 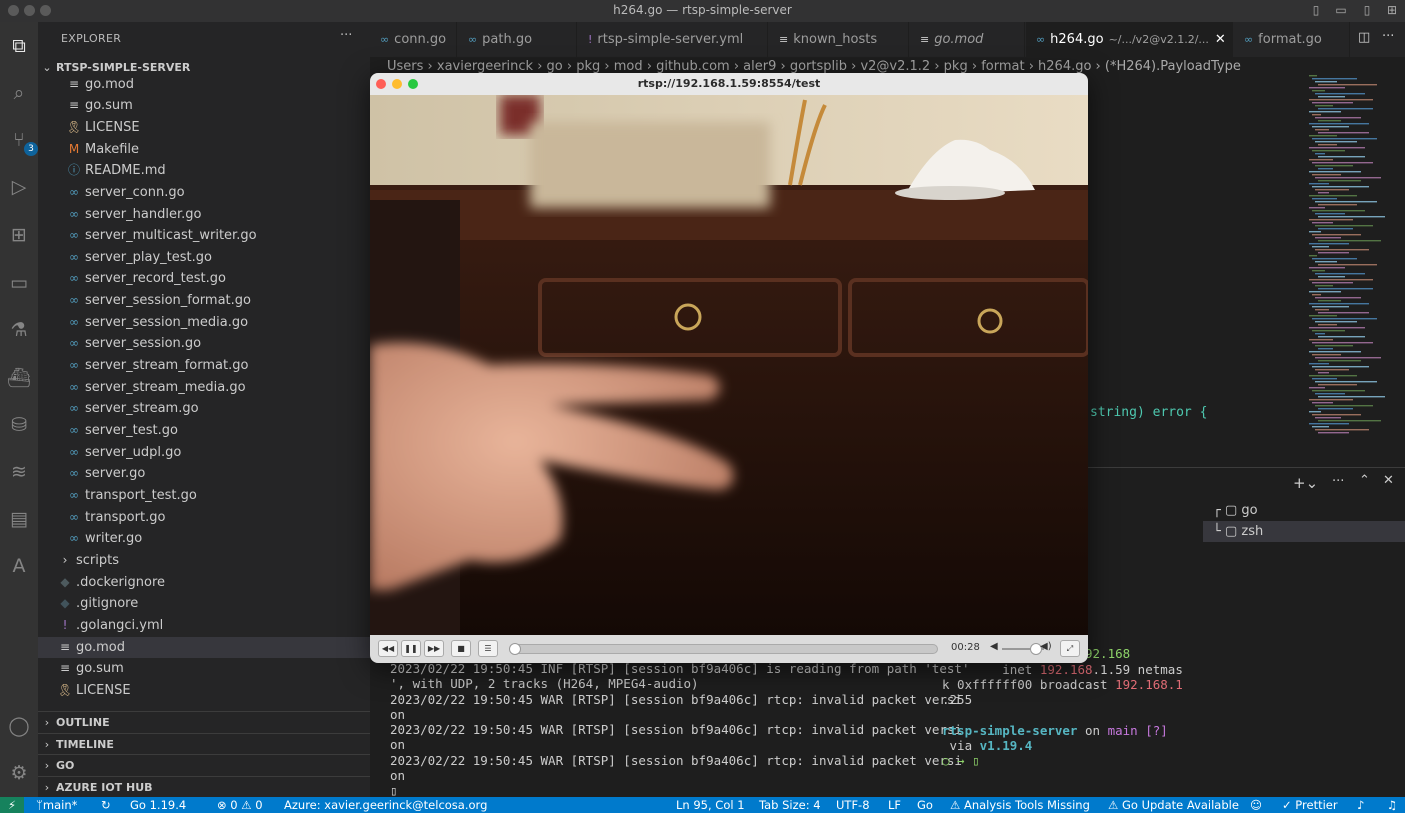 I want to click on seek-knob, so click(x=515, y=649).